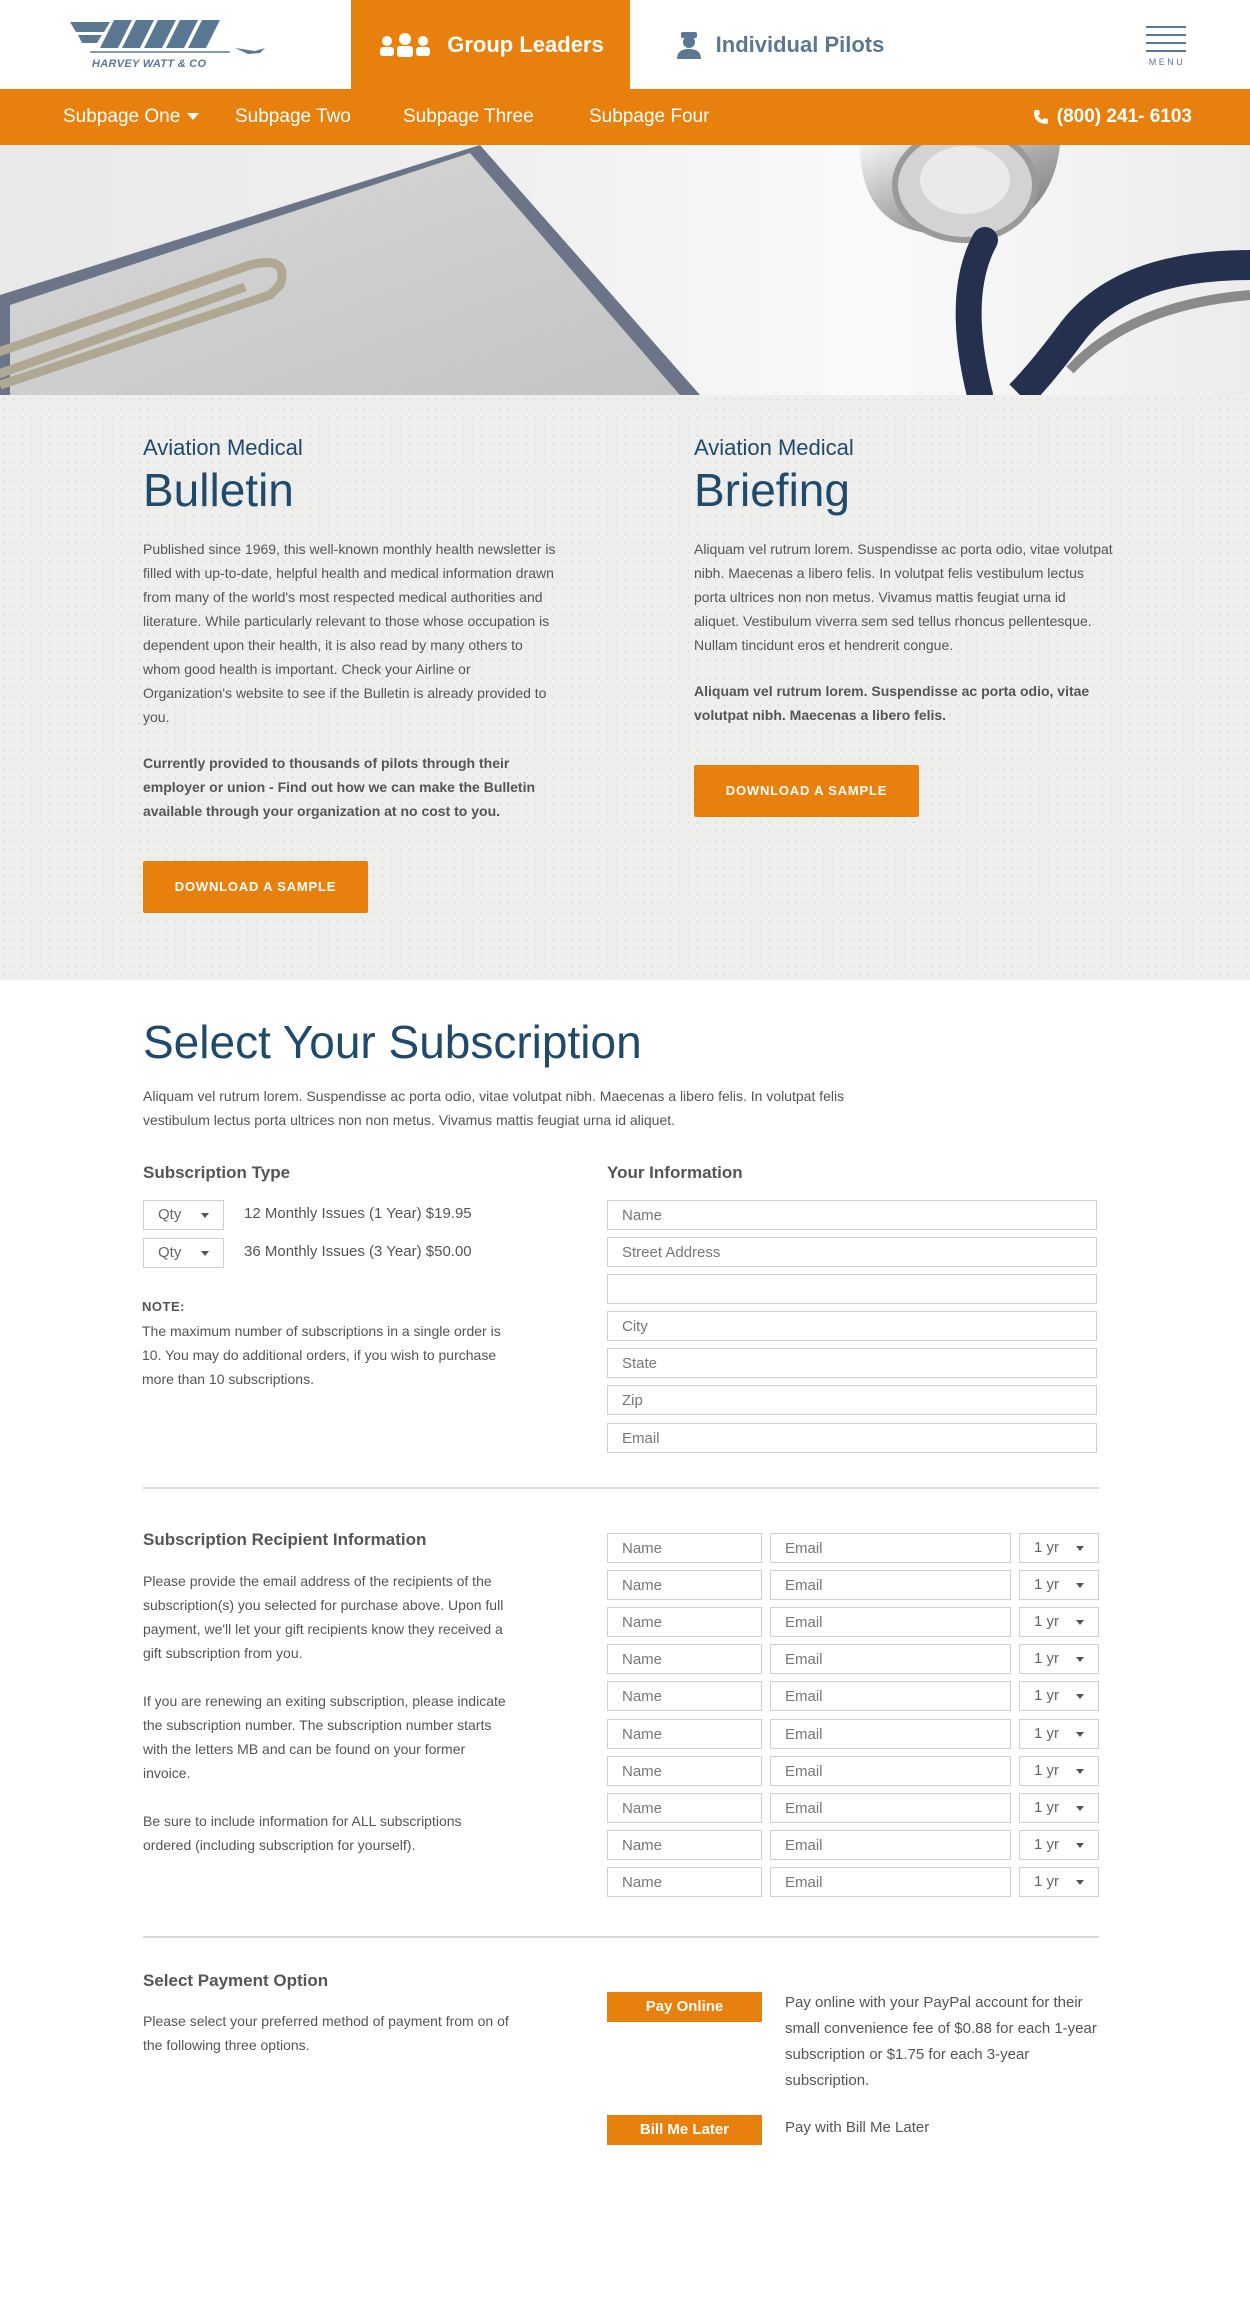 Image resolution: width=1250 pixels, height=2322 pixels. What do you see at coordinates (625, 270) in the screenshot?
I see `clipboard-stethoscope-image` at bounding box center [625, 270].